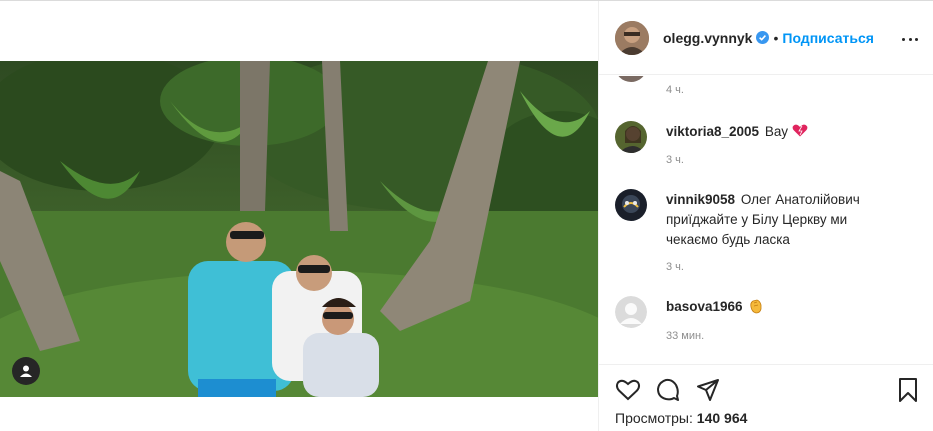 The height and width of the screenshot is (431, 933). Describe the element at coordinates (771, 307) in the screenshot. I see `comment-body: basova1966` at that location.